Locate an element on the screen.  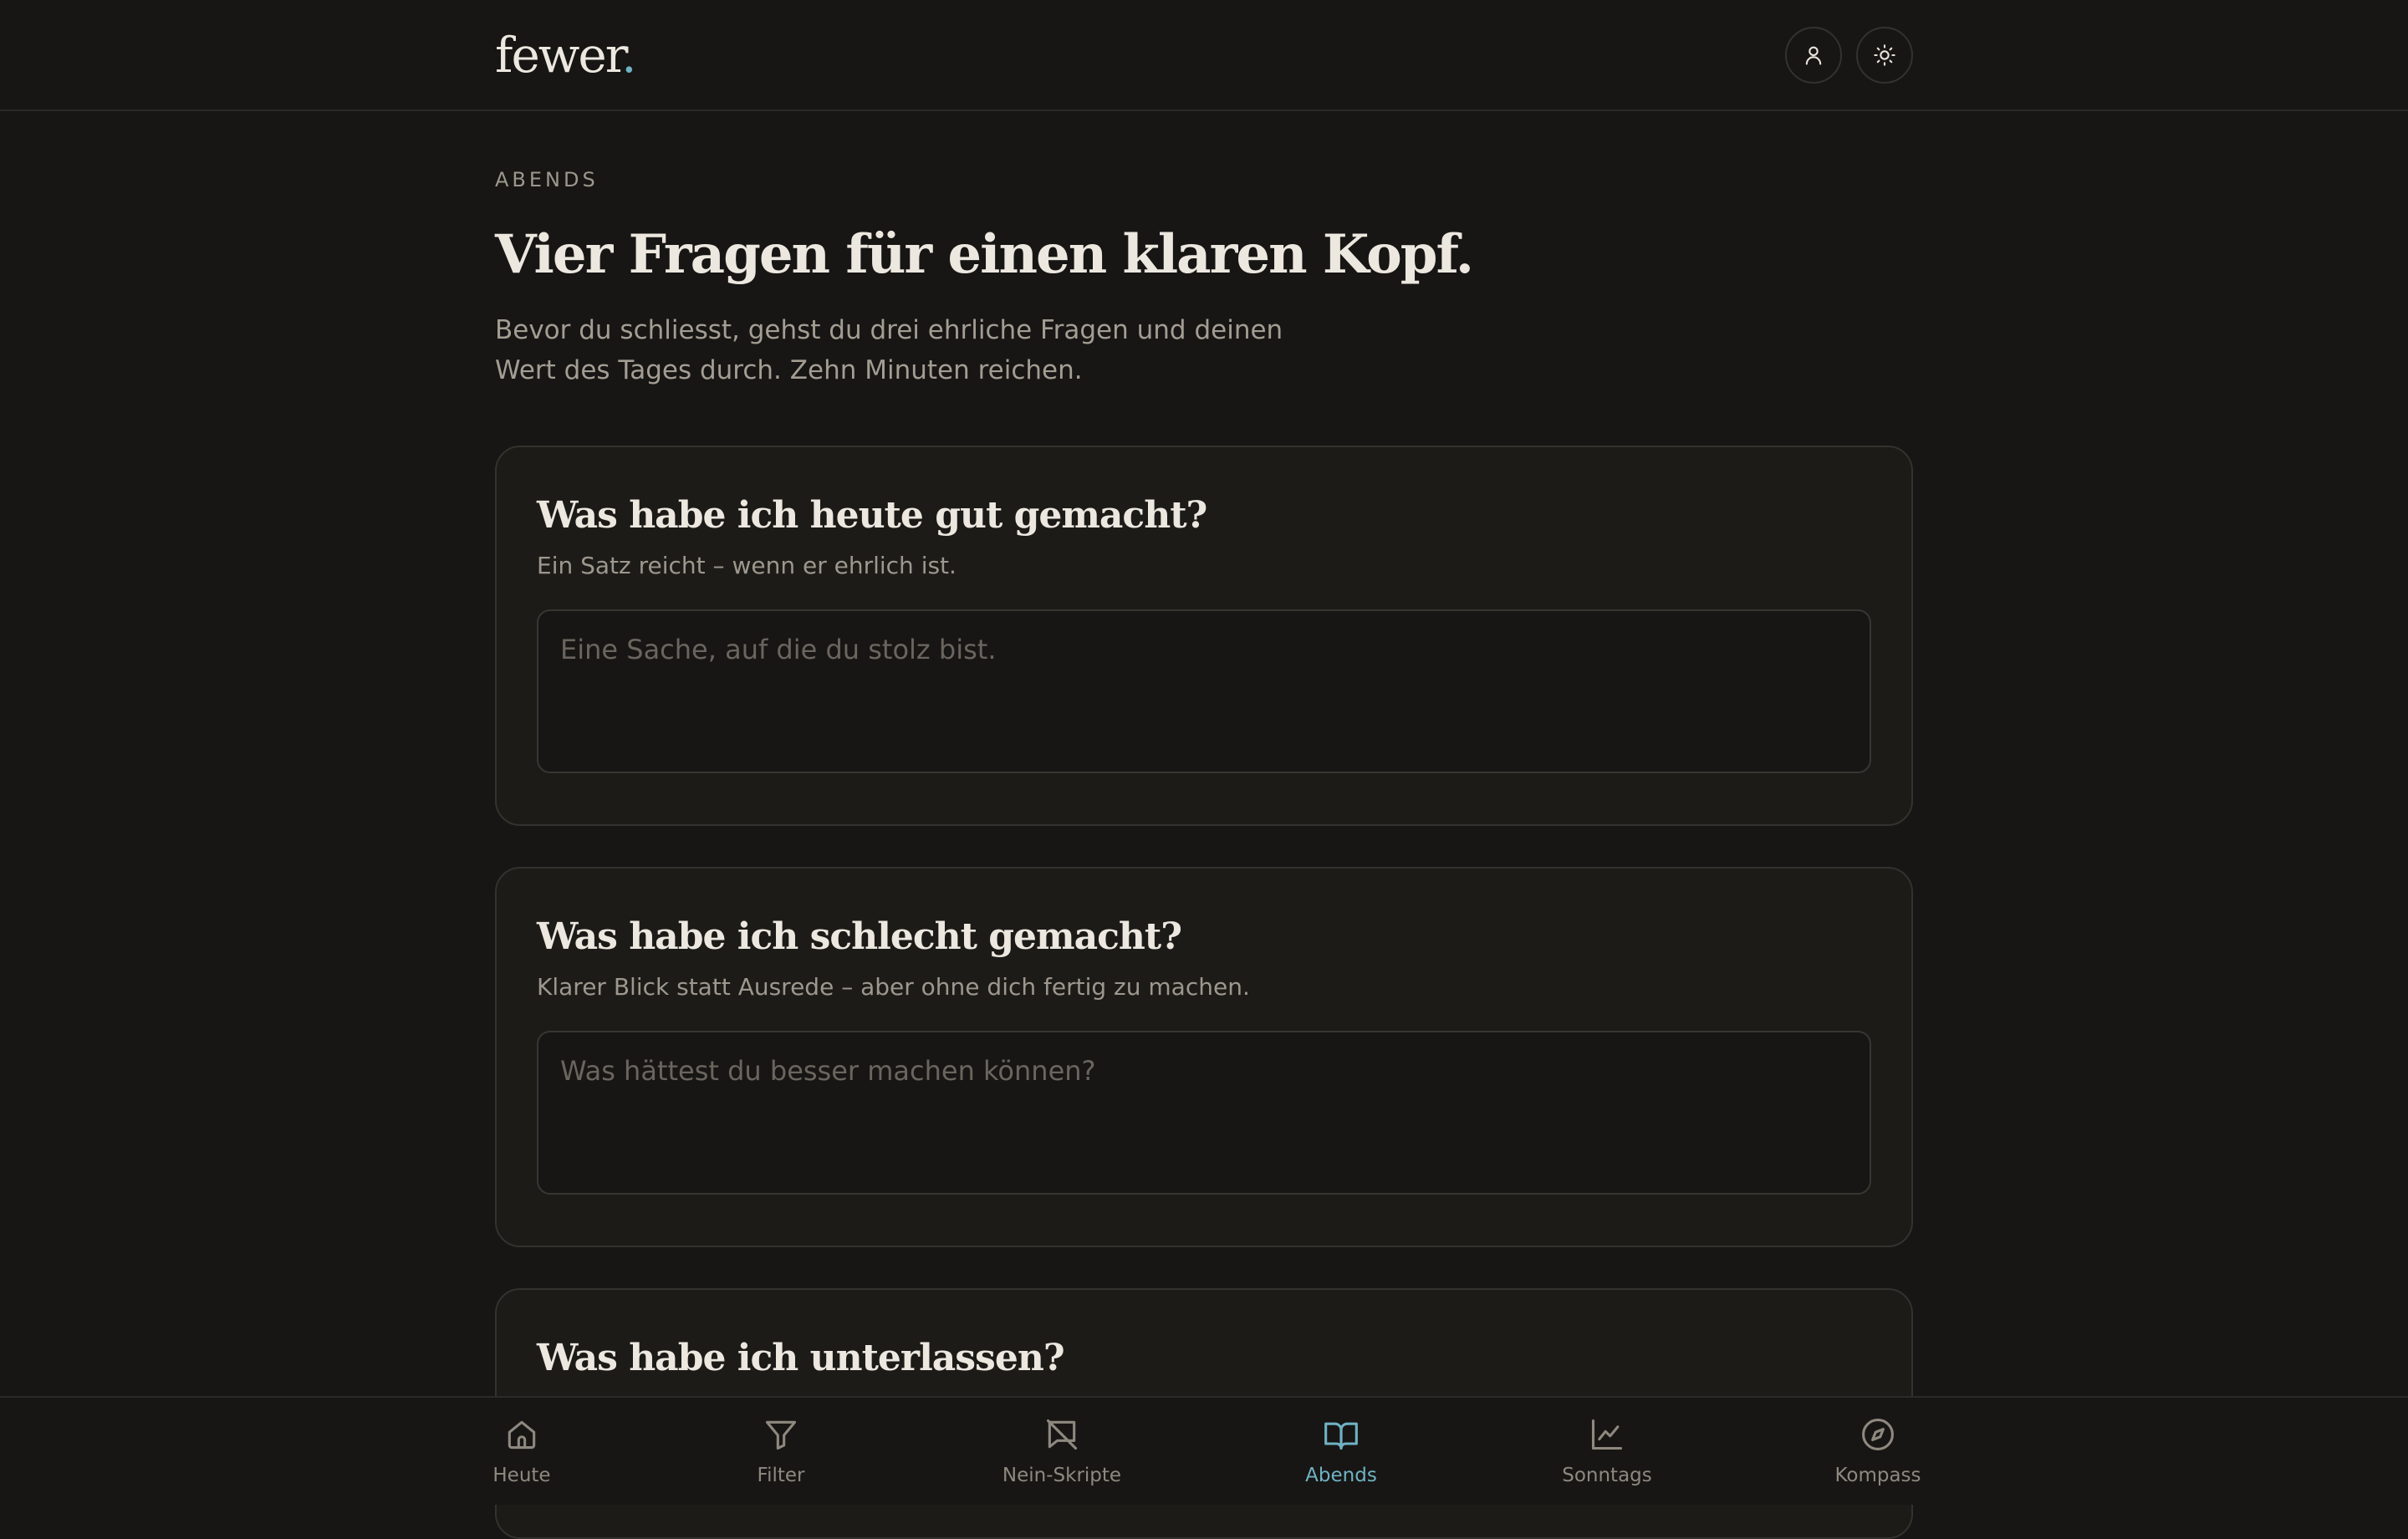
sun-icon is located at coordinates (1884, 55).